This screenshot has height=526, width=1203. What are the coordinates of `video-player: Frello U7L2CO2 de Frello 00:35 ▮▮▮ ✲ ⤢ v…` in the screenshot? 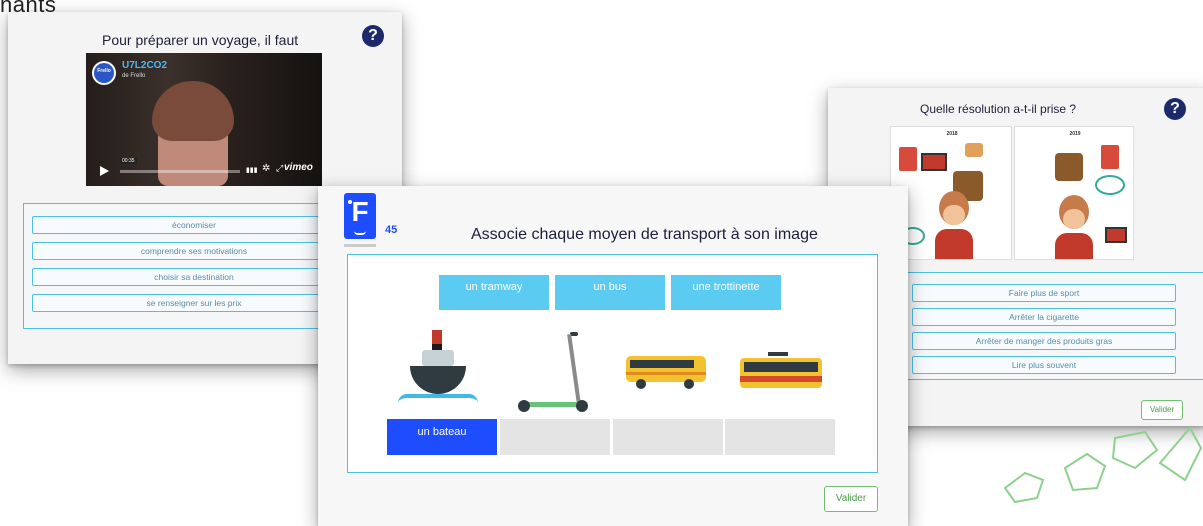 It's located at (204, 119).